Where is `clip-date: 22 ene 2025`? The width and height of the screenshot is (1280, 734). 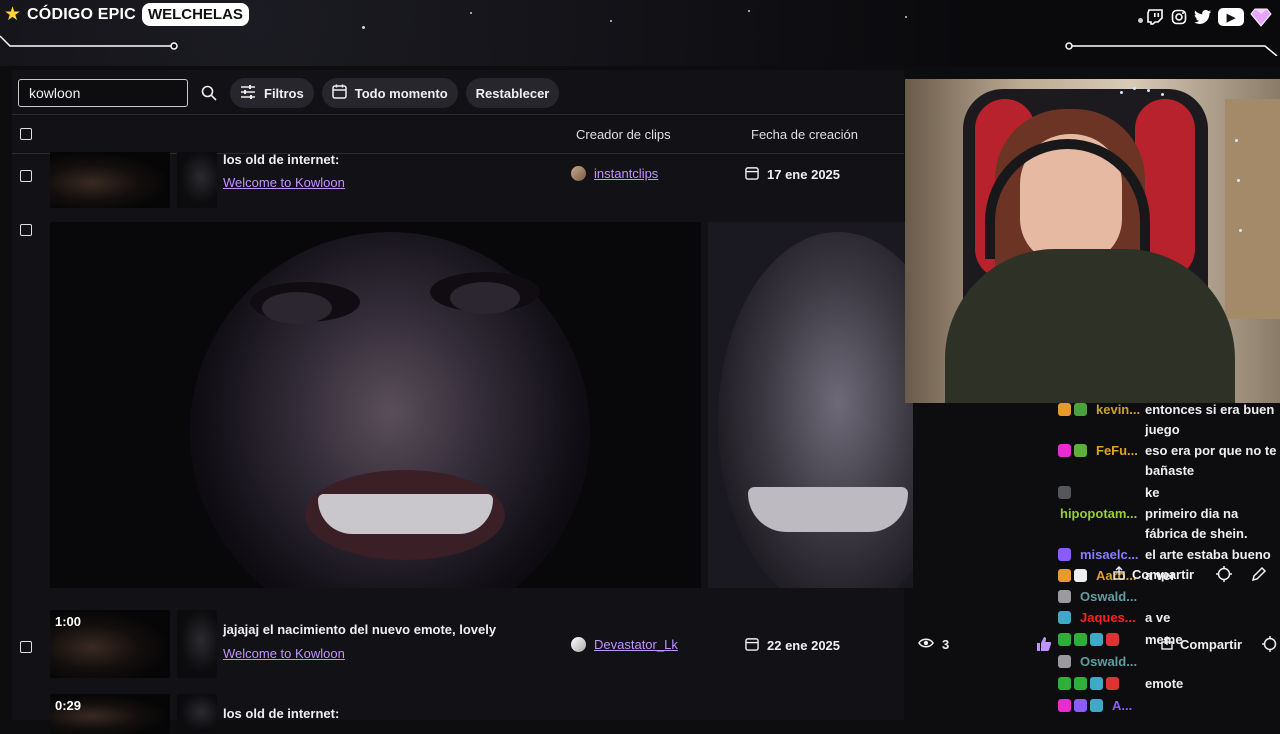 clip-date: 22 ene 2025 is located at coordinates (792, 645).